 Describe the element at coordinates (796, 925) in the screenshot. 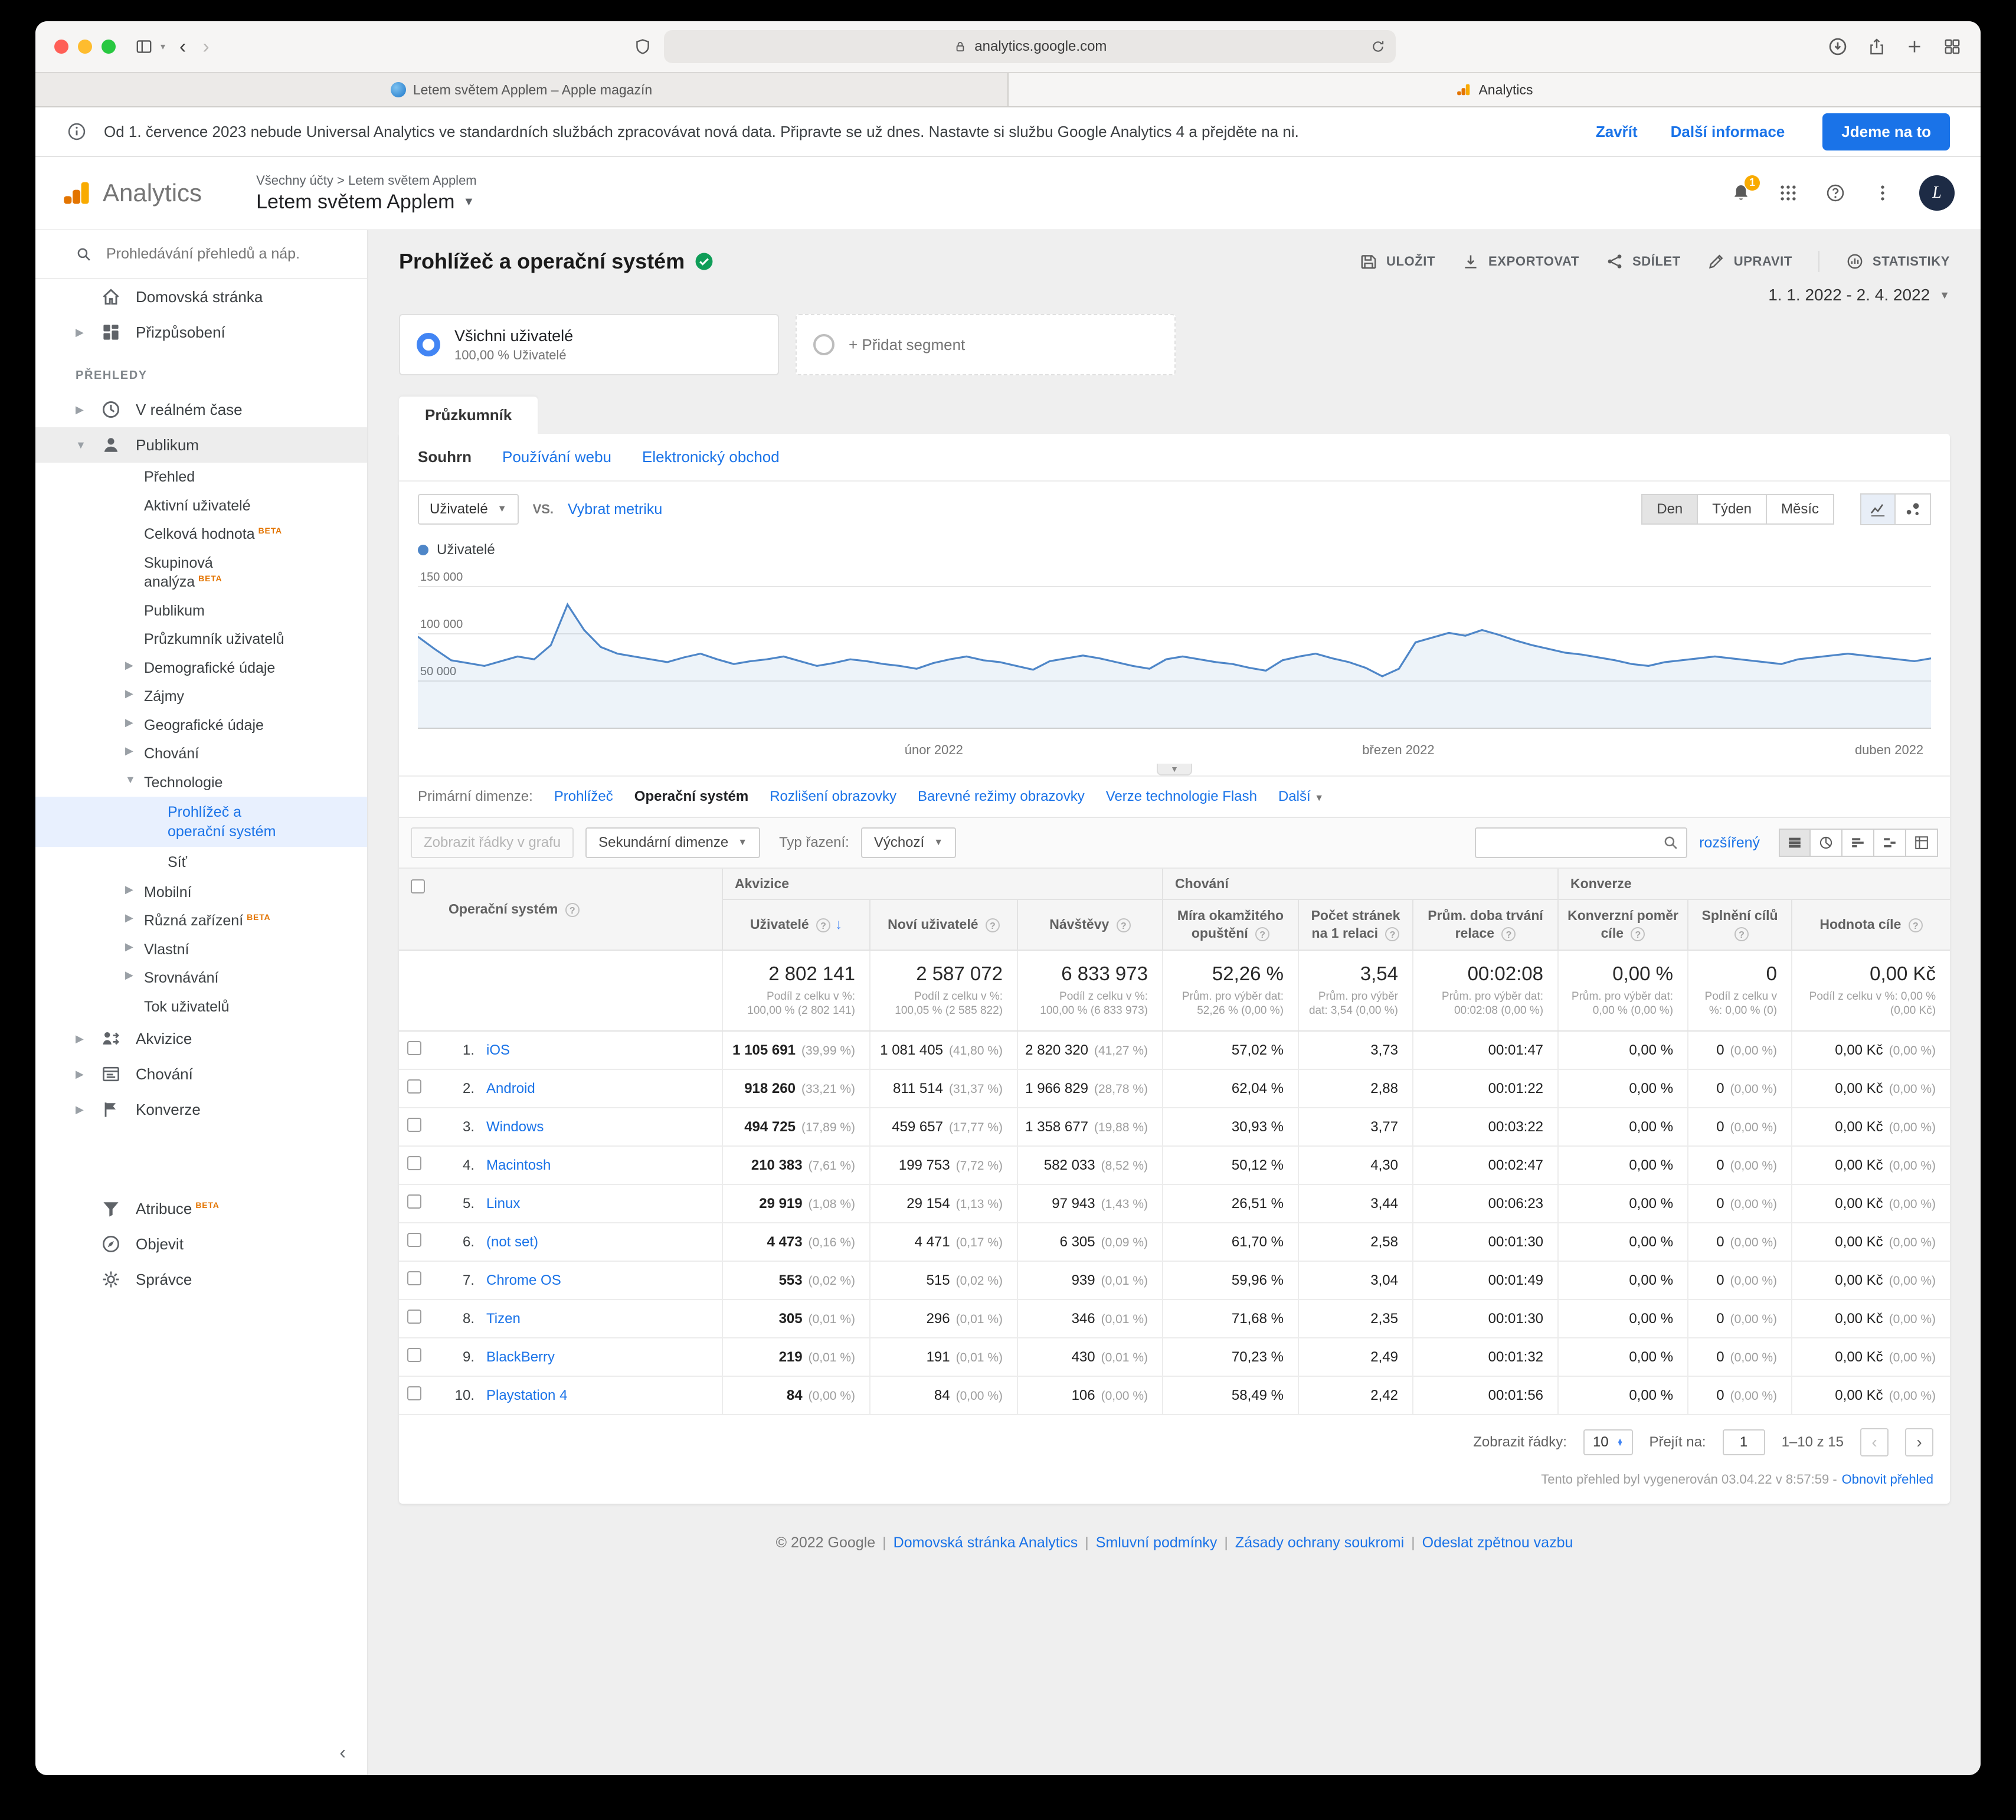

I see `column-header: Uživatelé ? ↓` at that location.